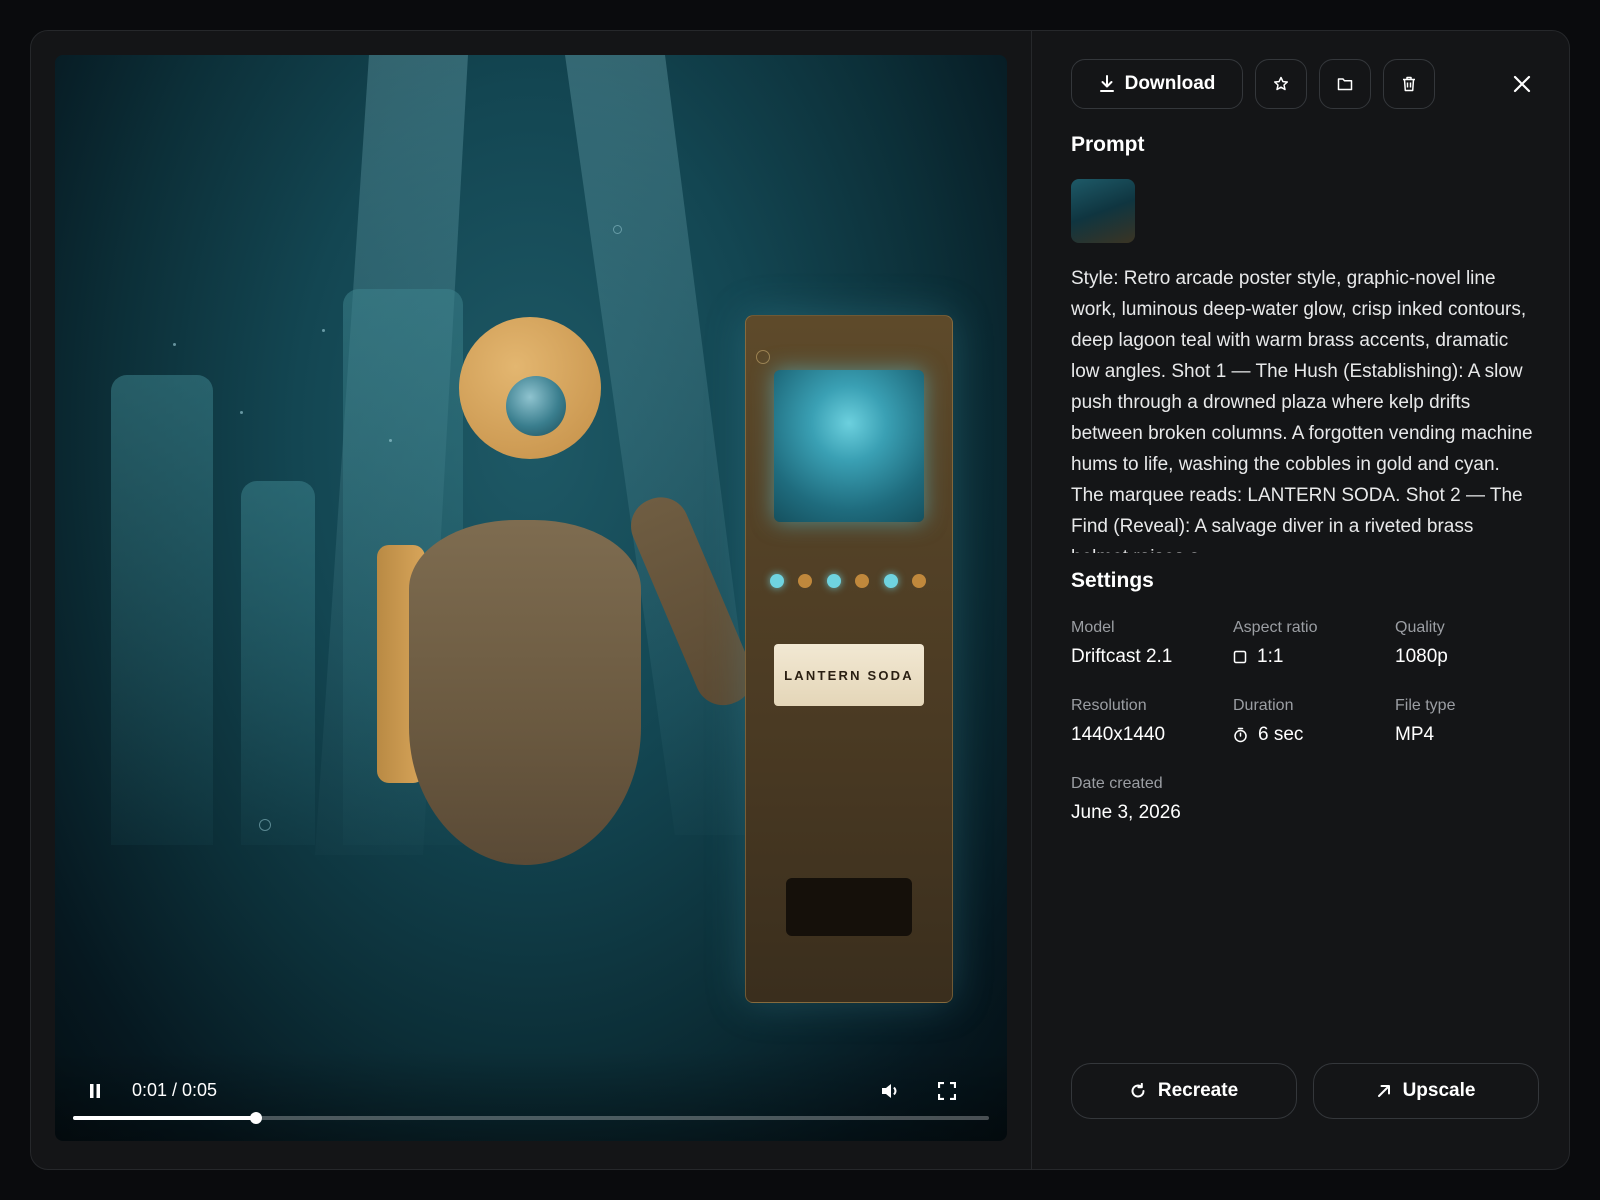 This screenshot has width=1600, height=1200. I want to click on setting-label: Aspect ratio, so click(1275, 627).